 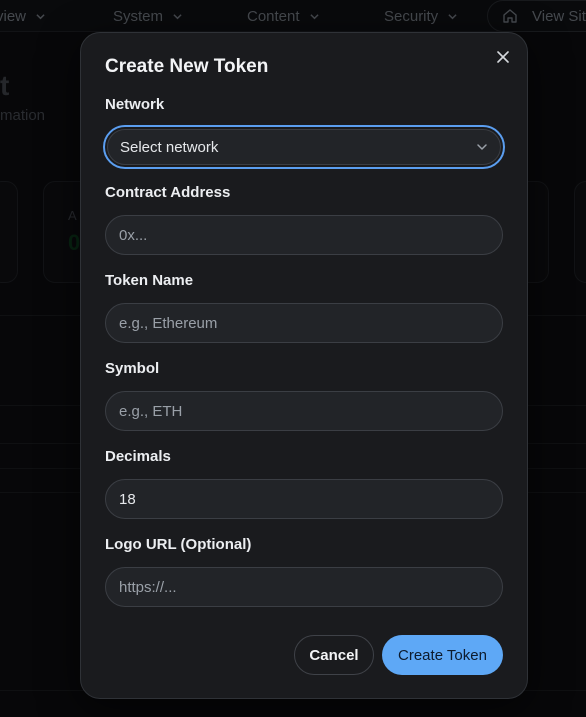 I want to click on network-field: Network Select network, so click(x=304, y=132).